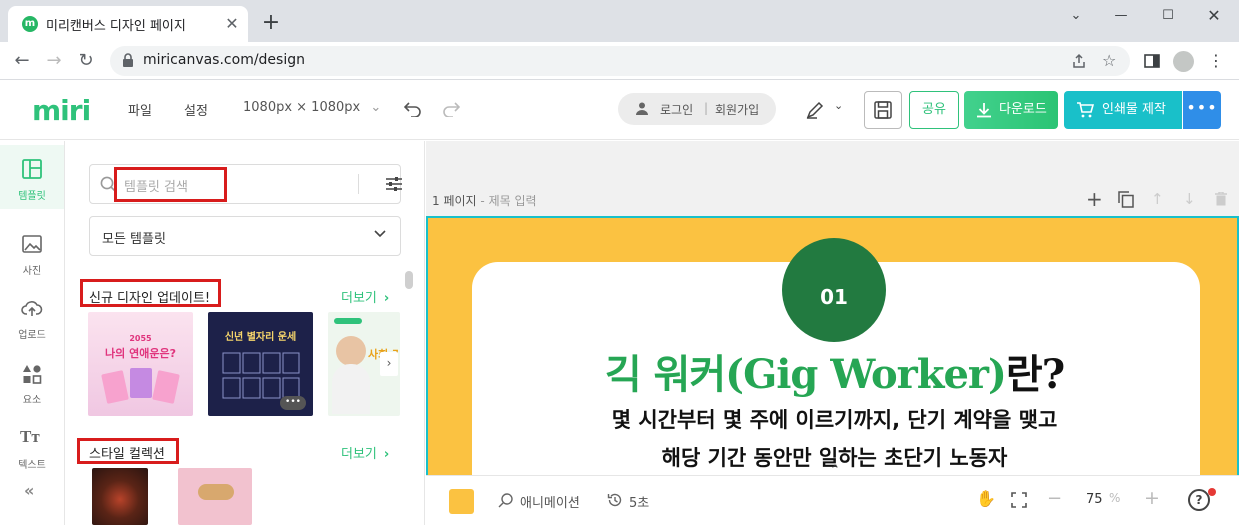 The image size is (1239, 525). I want to click on new-tab-button: +, so click(271, 23).